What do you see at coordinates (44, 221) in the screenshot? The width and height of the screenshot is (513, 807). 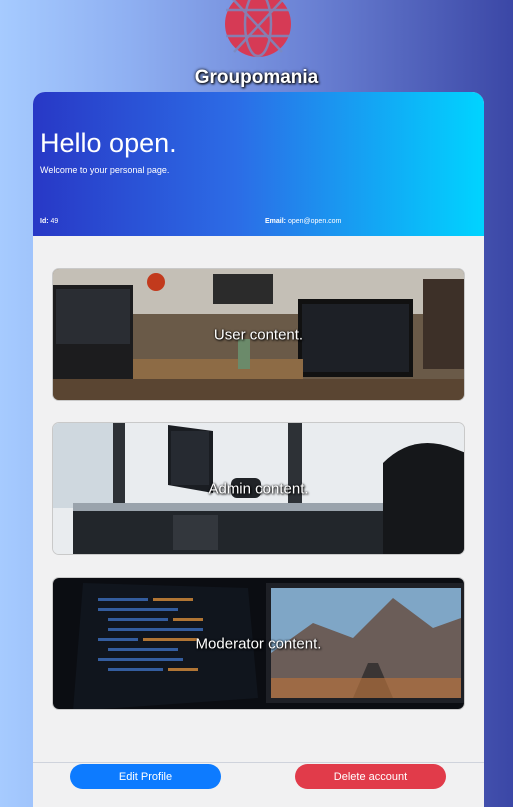 I see `id-label: Id:` at bounding box center [44, 221].